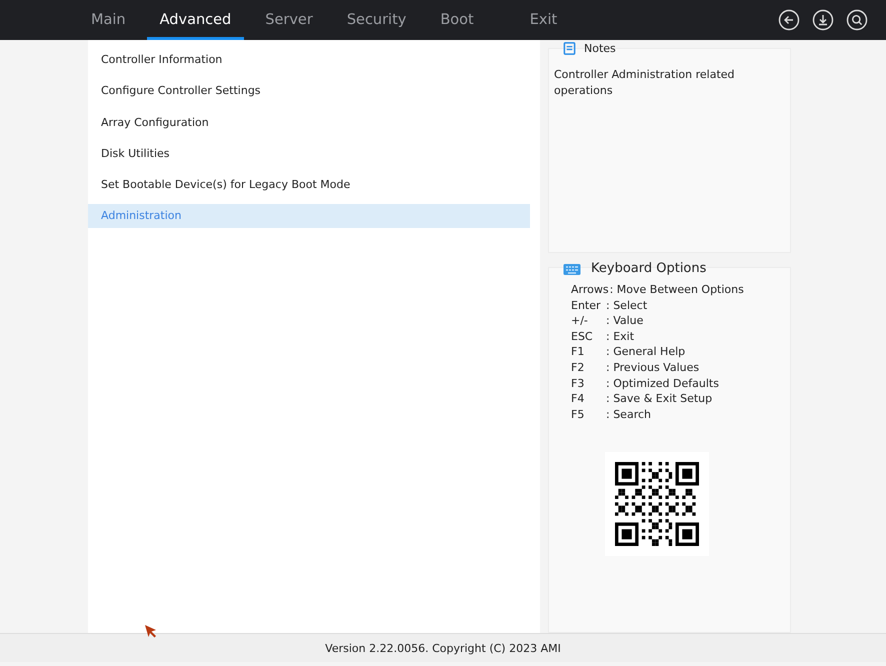 This screenshot has width=886, height=666. Describe the element at coordinates (578, 352) in the screenshot. I see `key-label: F1` at that location.